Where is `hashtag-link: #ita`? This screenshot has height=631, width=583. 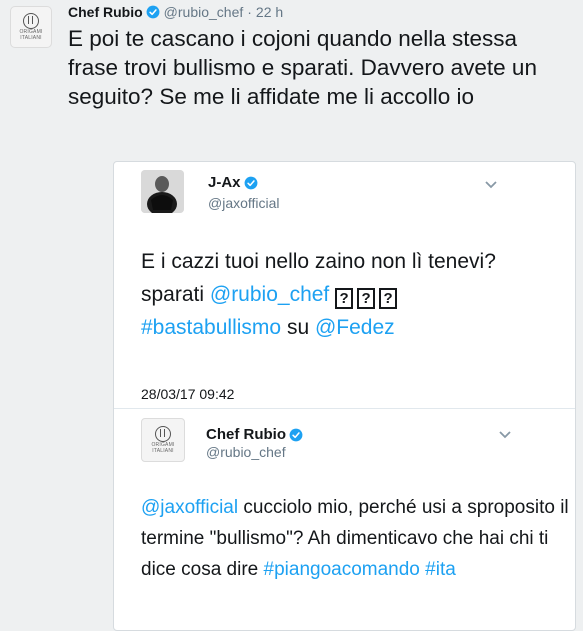 hashtag-link: #ita is located at coordinates (440, 569).